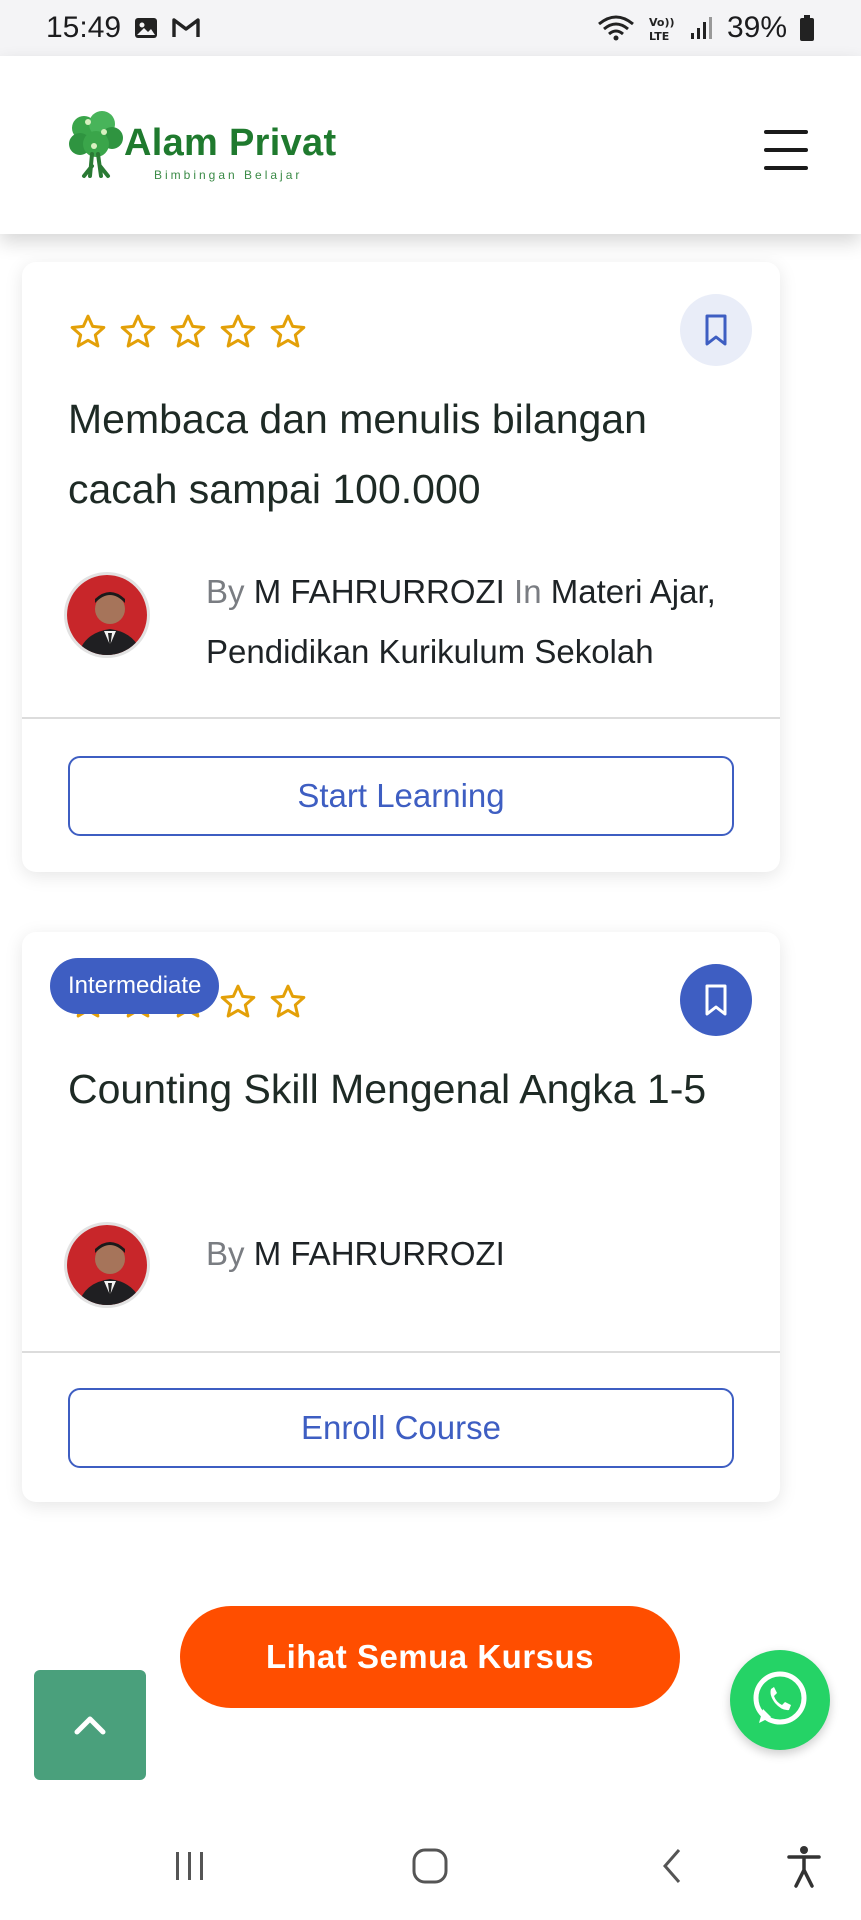  I want to click on enroll-course-button: Enroll Course, so click(401, 1428).